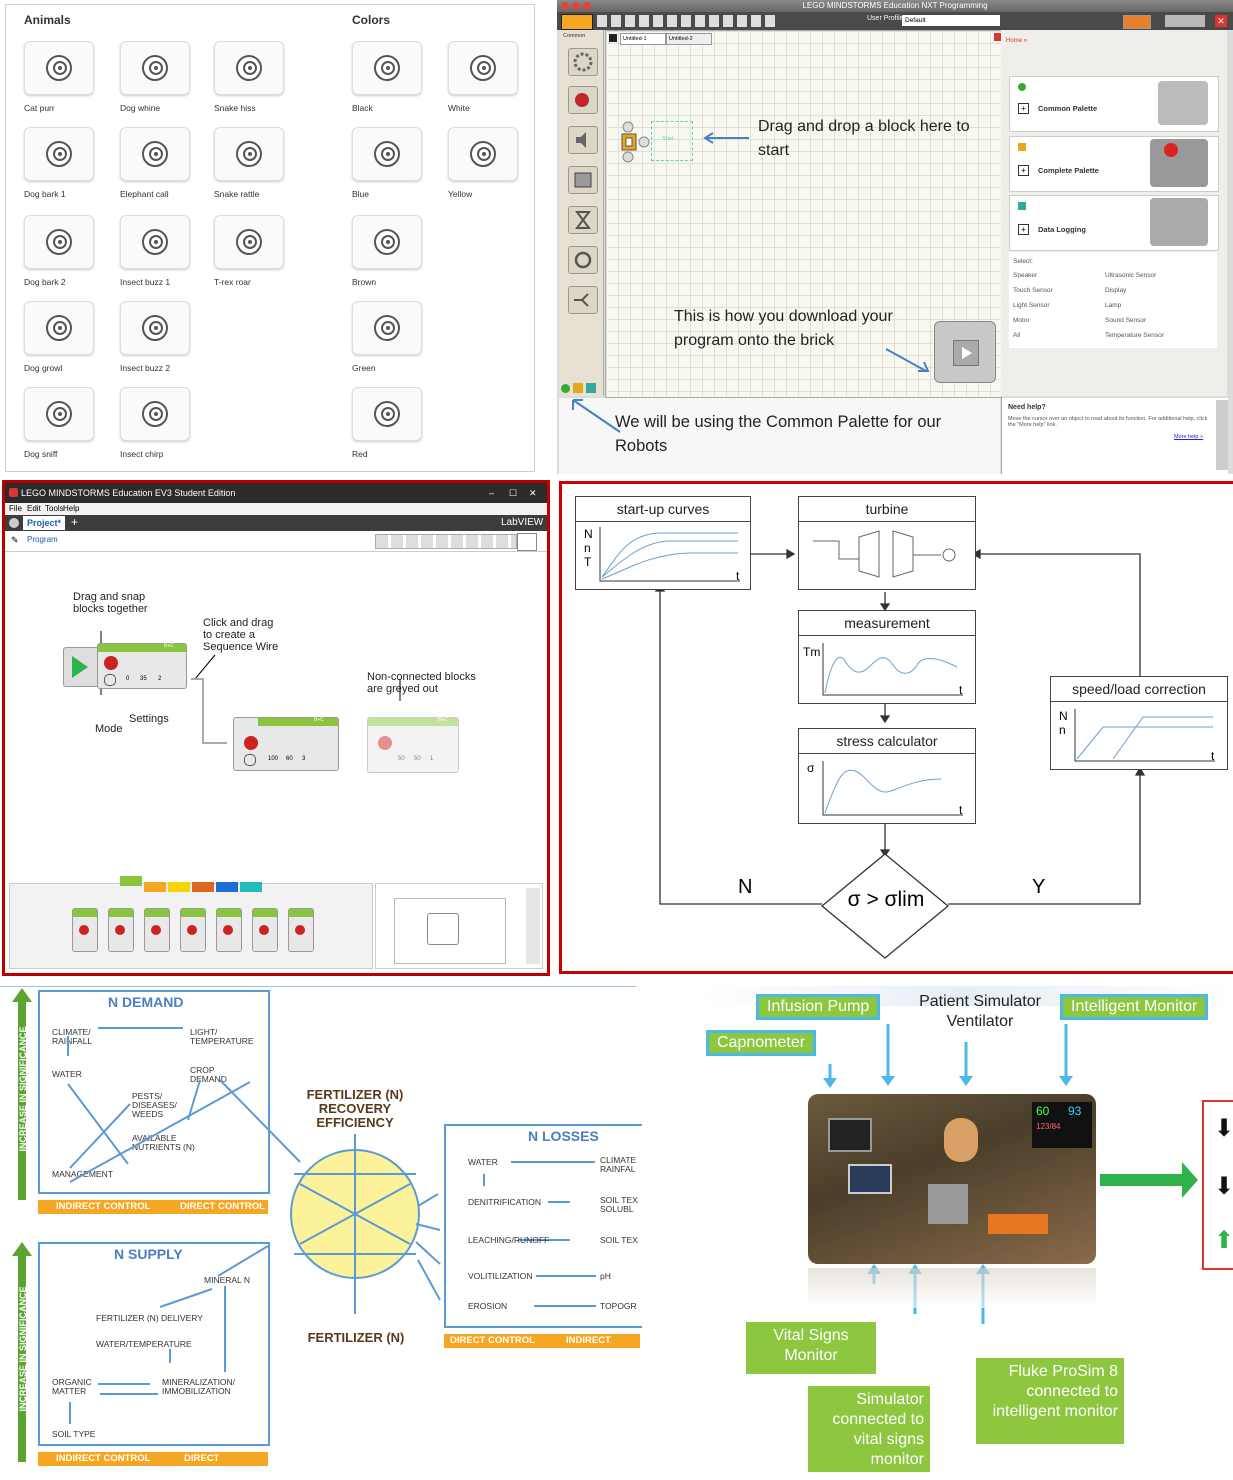 Image resolution: width=1233 pixels, height=1480 pixels. What do you see at coordinates (179, 887) in the screenshot?
I see `sensor-tab` at bounding box center [179, 887].